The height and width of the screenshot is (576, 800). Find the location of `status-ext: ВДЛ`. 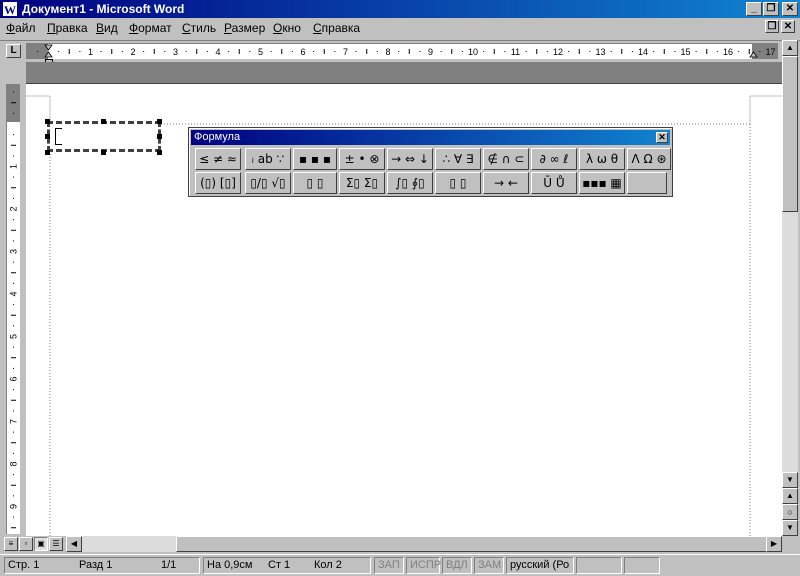

status-ext: ВДЛ is located at coordinates (457, 565).